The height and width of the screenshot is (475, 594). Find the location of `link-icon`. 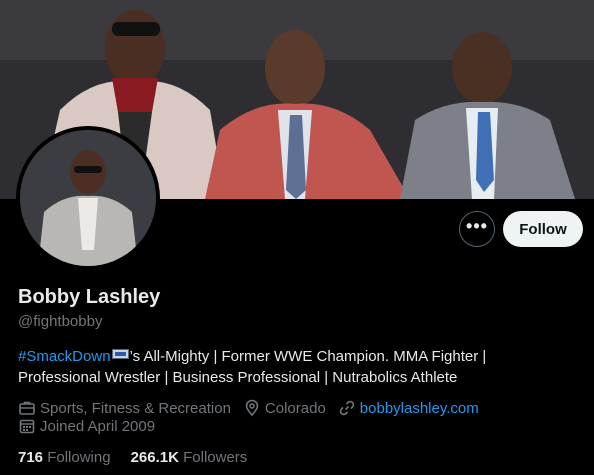

link-icon is located at coordinates (347, 408).